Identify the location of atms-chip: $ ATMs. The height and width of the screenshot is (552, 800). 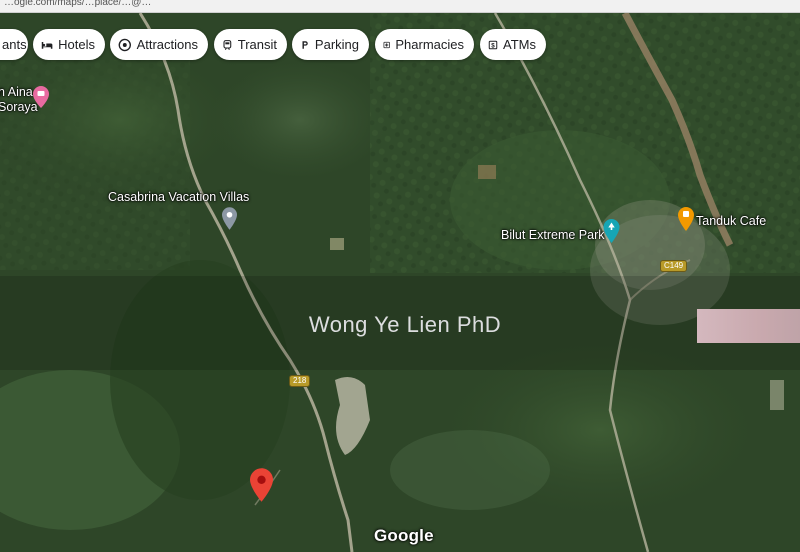
(513, 44).